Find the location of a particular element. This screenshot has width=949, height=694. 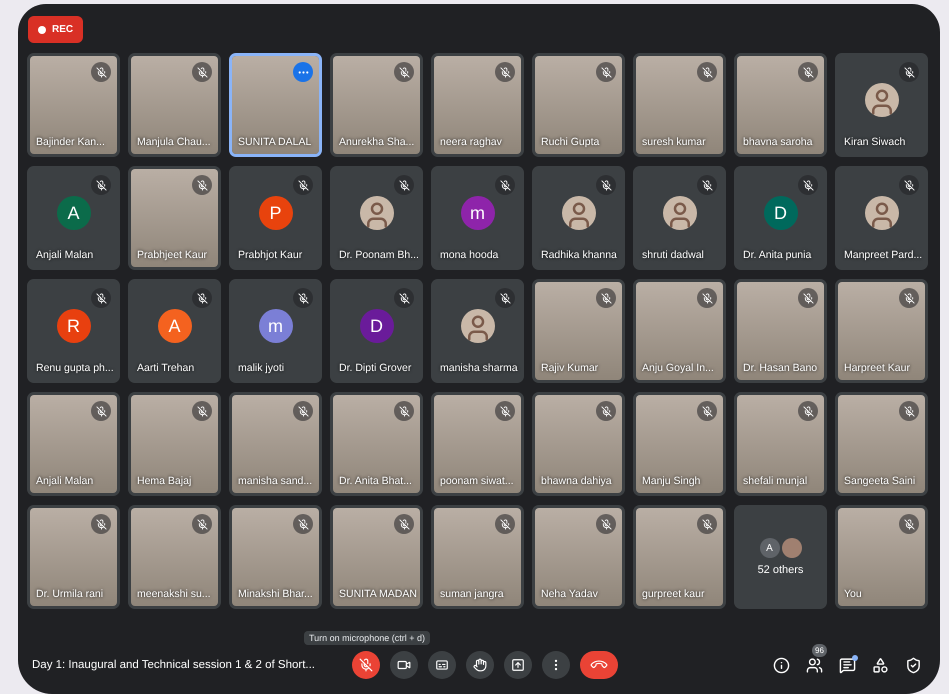

participant-tile: SUNITA DALAL is located at coordinates (275, 105).